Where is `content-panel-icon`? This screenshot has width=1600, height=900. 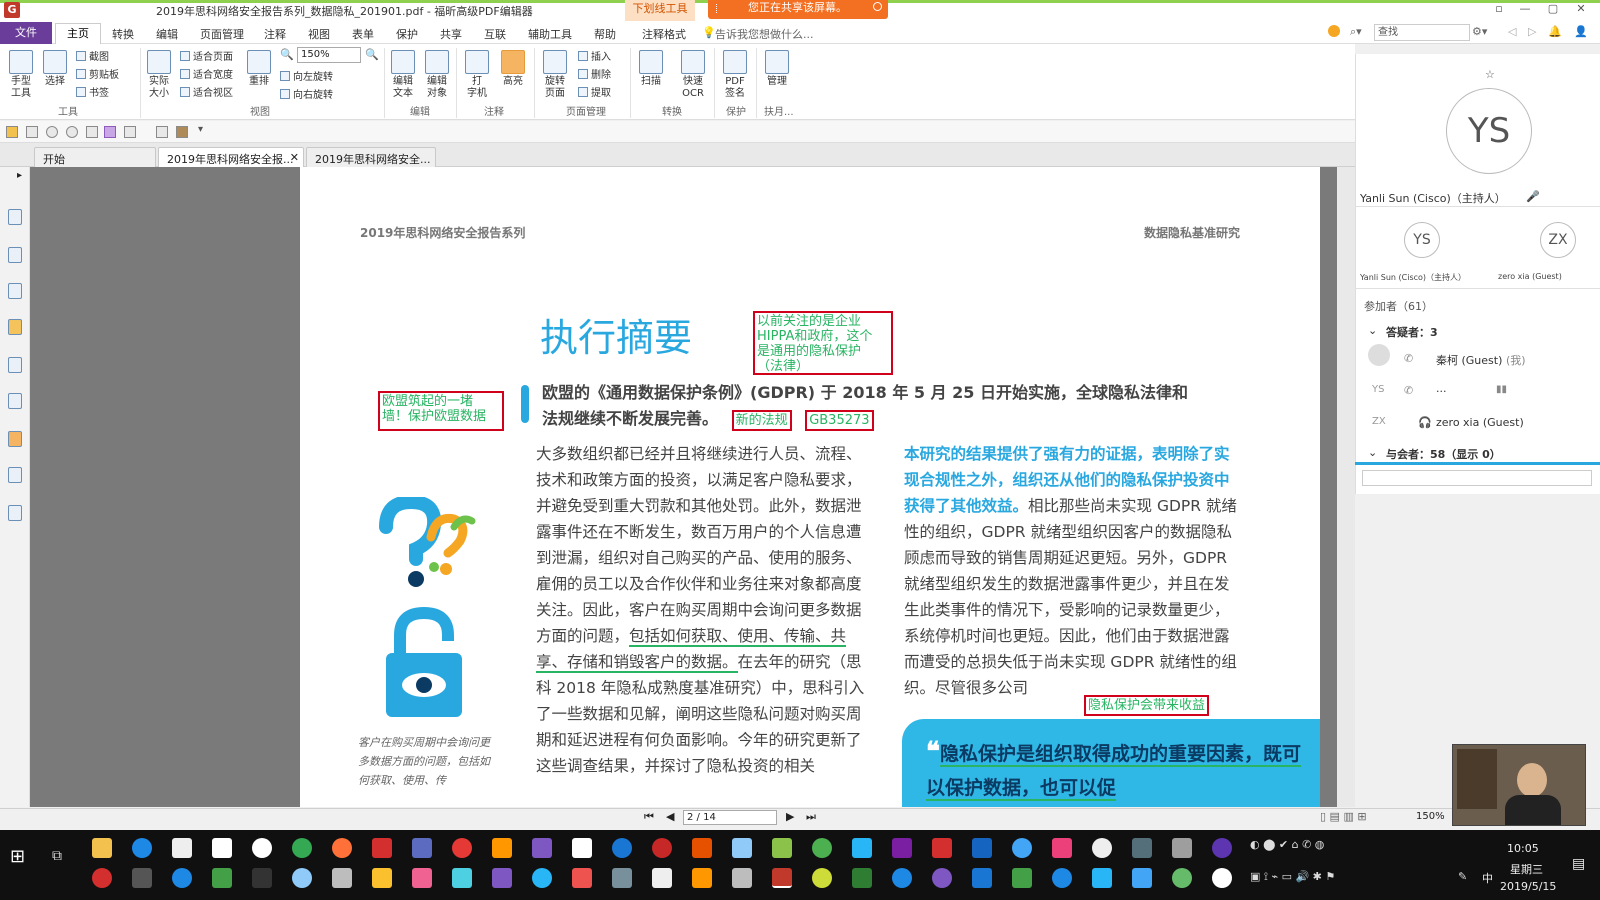
content-panel-icon is located at coordinates (15, 513).